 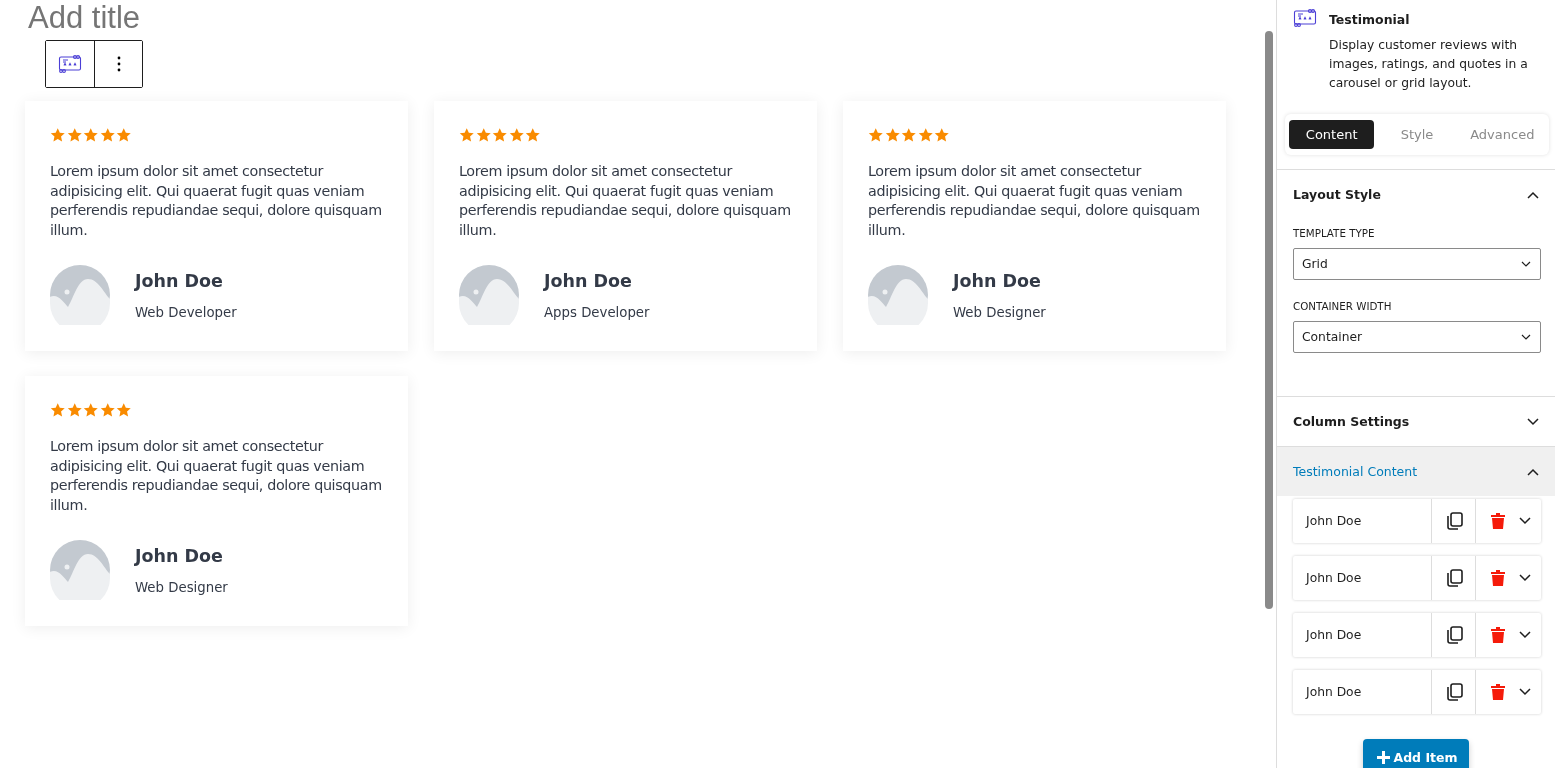 I want to click on plus-icon, so click(x=1384, y=757).